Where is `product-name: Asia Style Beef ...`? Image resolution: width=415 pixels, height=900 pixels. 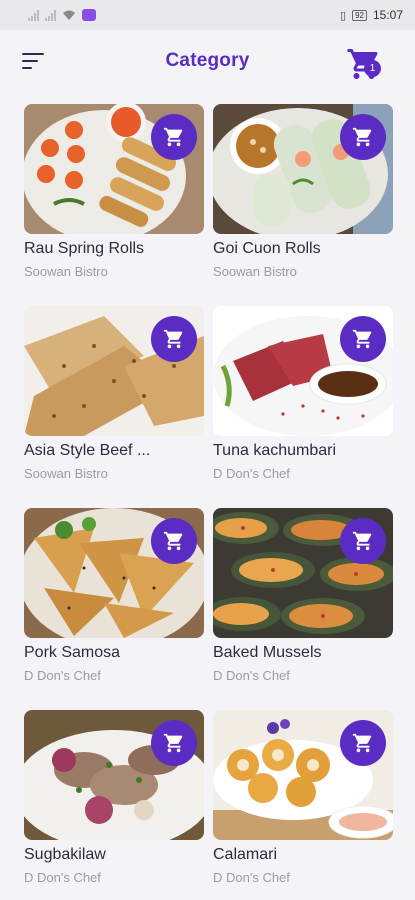 product-name: Asia Style Beef ... is located at coordinates (87, 450).